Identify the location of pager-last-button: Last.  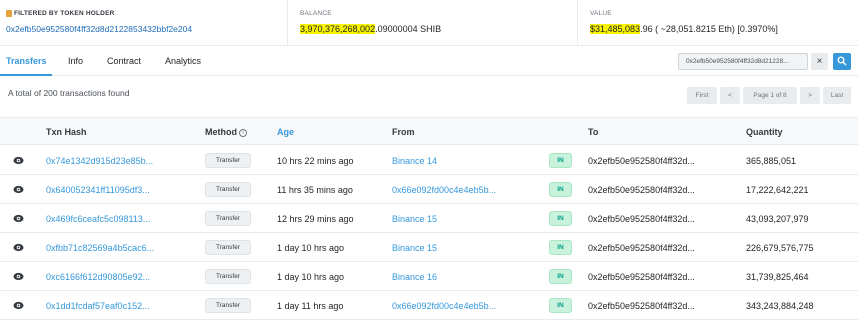
(837, 95).